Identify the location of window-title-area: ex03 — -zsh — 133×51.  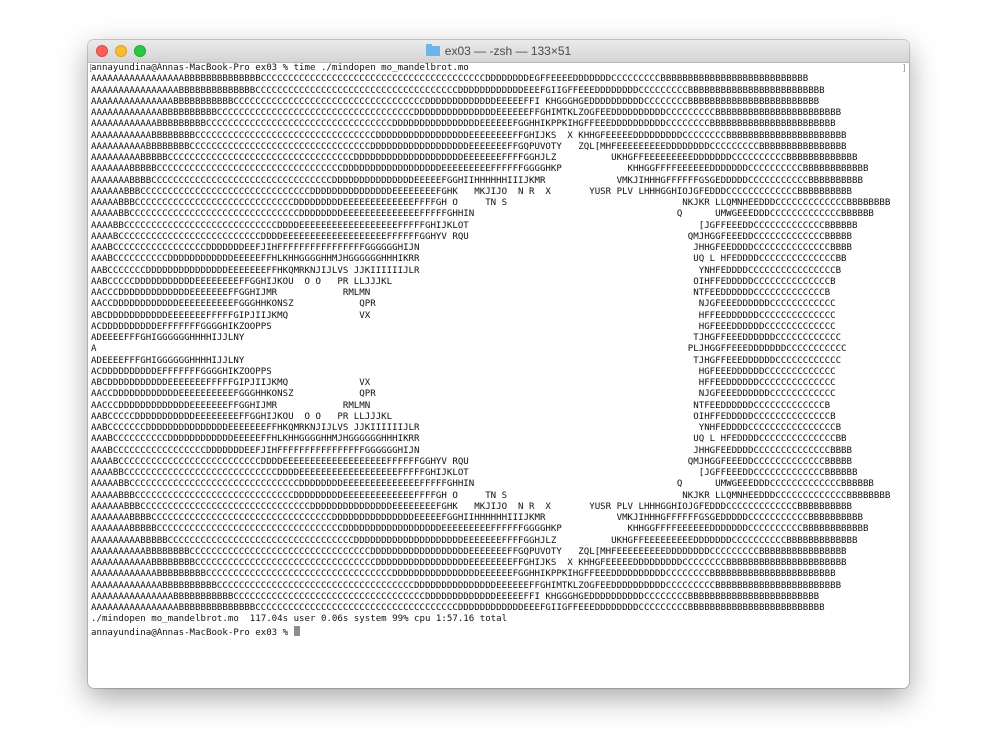
(498, 51).